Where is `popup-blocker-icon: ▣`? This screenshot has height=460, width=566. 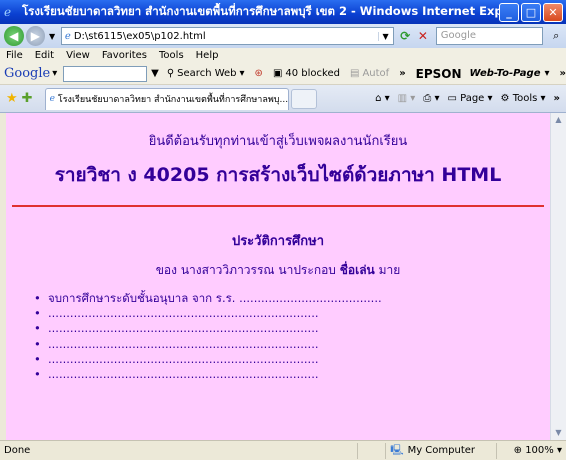
popup-blocker-icon: ▣ is located at coordinates (277, 73).